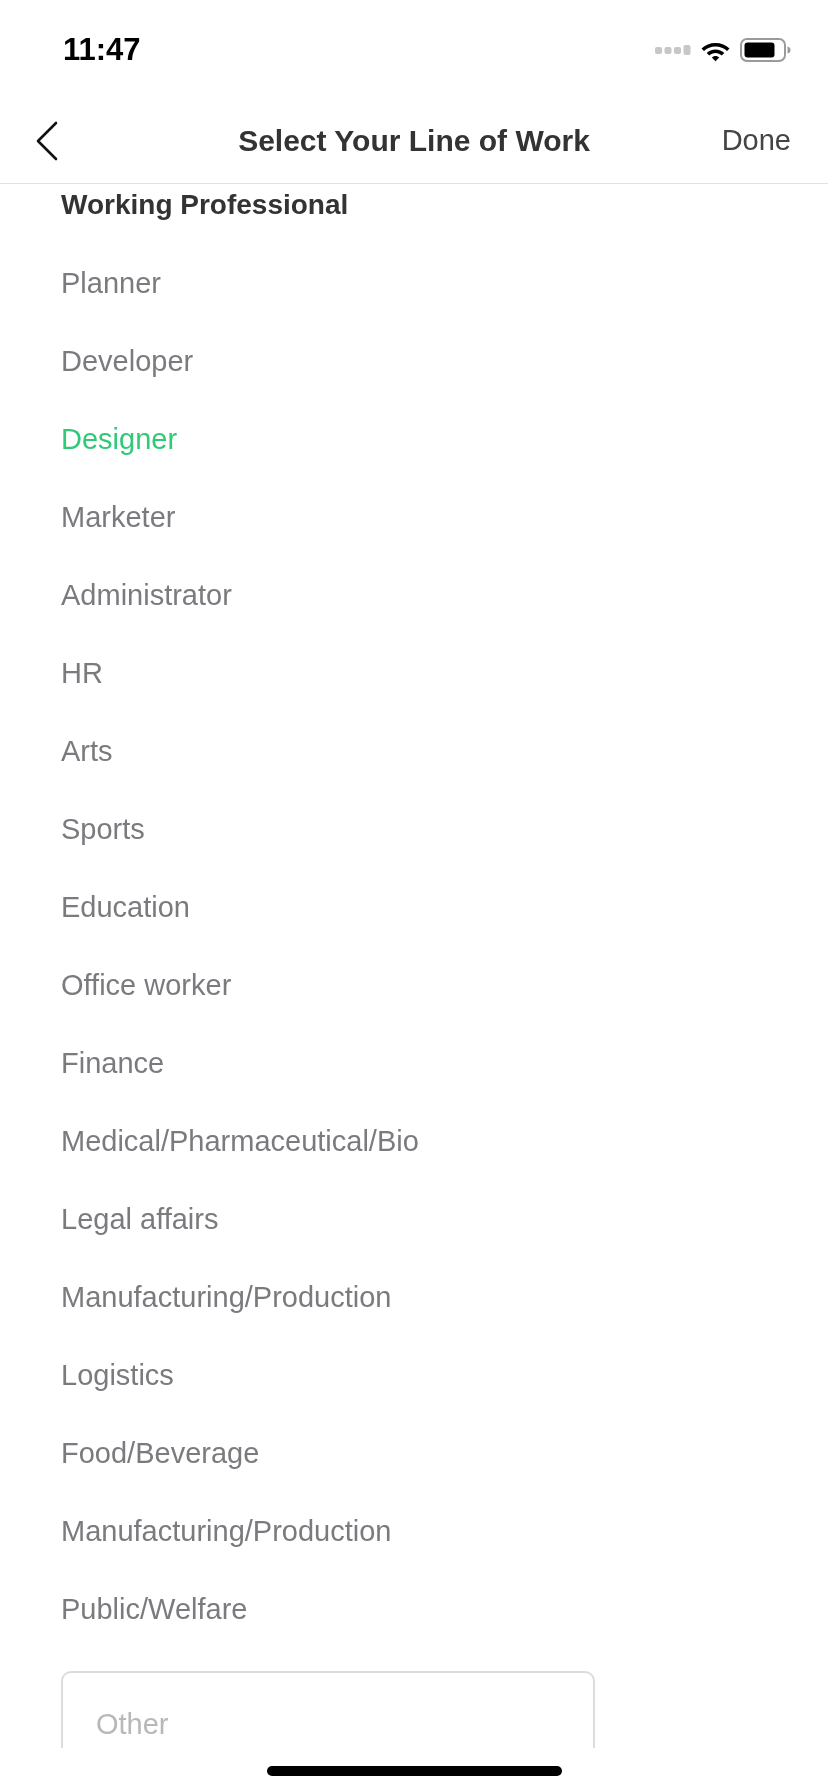 The height and width of the screenshot is (1792, 828). Describe the element at coordinates (87, 751) in the screenshot. I see `occupation-option: Arts` at that location.